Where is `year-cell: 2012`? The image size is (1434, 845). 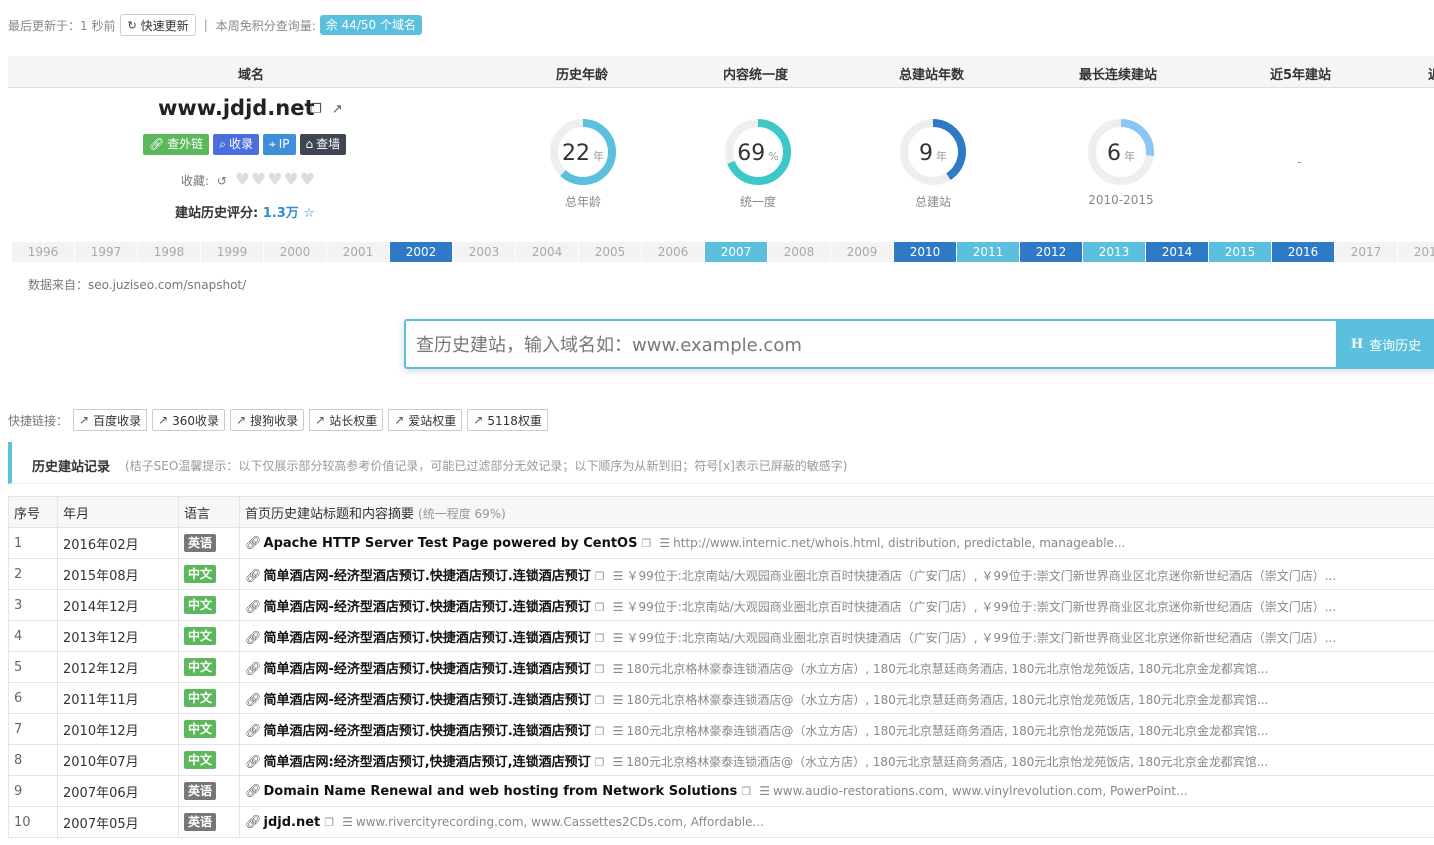
year-cell: 2012 is located at coordinates (1051, 252).